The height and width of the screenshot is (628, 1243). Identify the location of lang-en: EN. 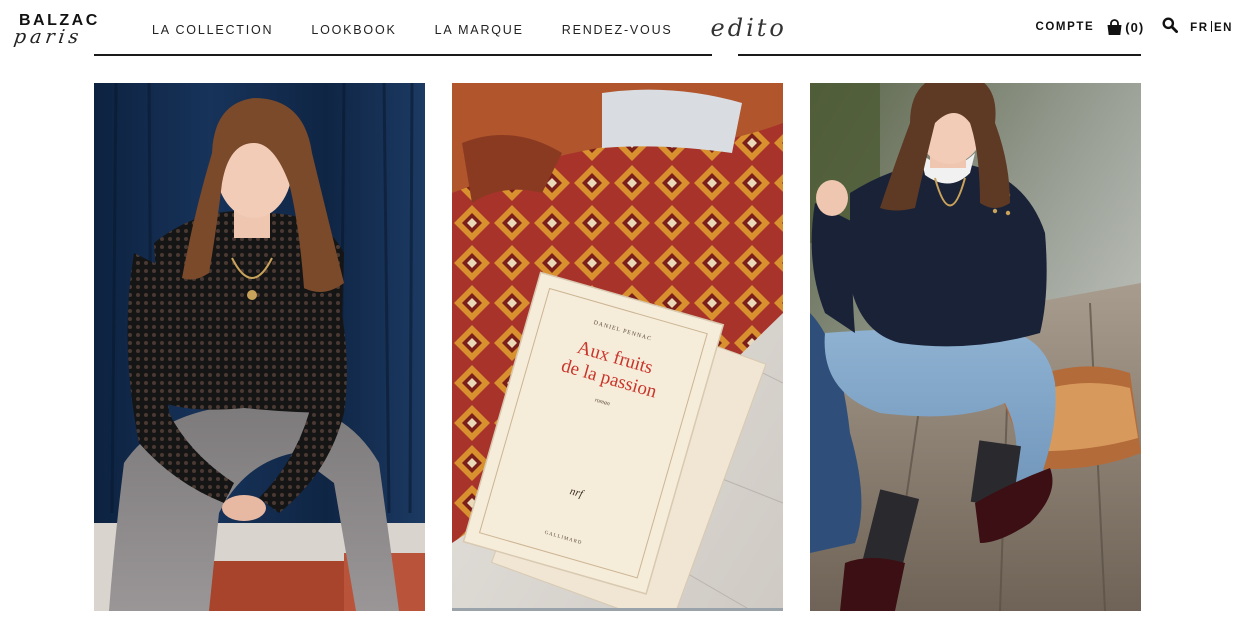
(1223, 28).